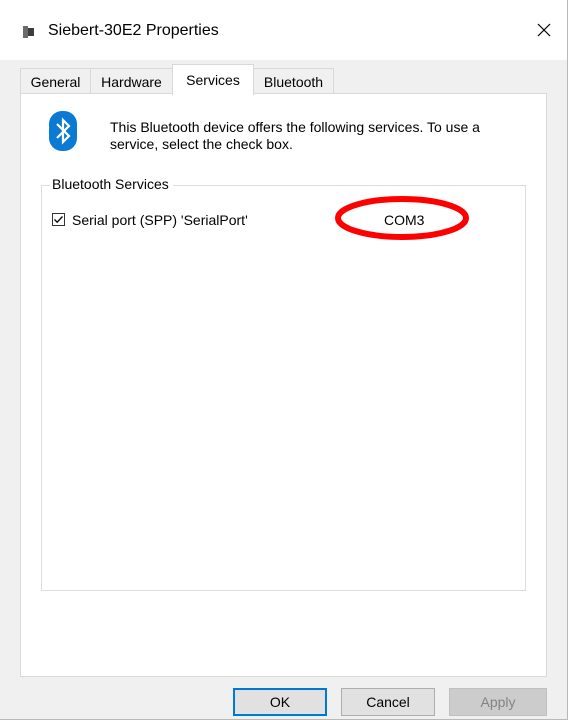  I want to click on tab-bluetooth: Bluetooth, so click(293, 81).